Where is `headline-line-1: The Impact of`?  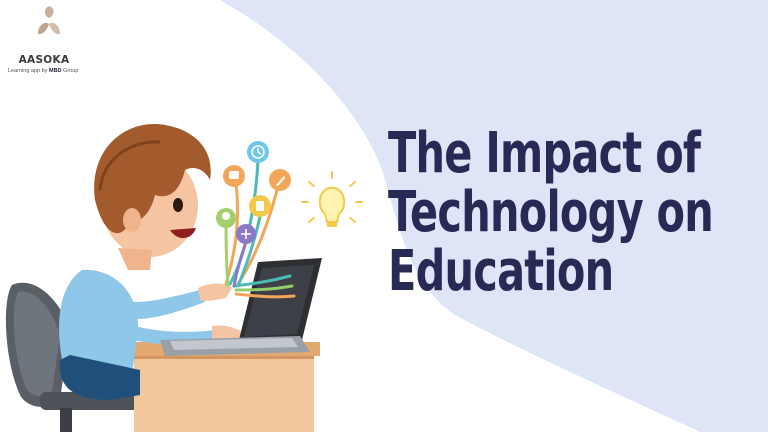 headline-line-1: The Impact of is located at coordinates (544, 153).